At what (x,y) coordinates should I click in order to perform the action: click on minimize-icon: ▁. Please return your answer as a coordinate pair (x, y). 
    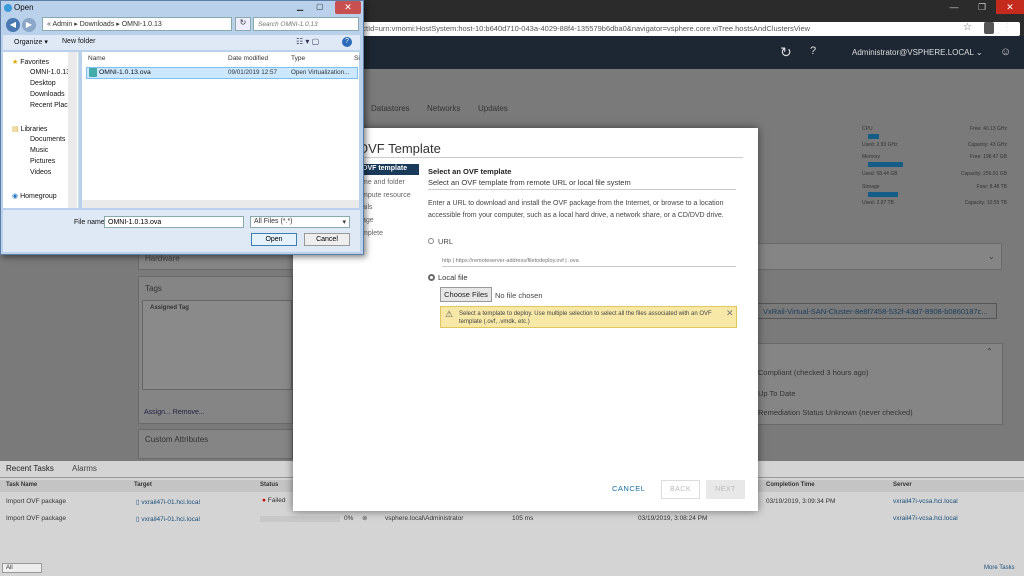
    Looking at the image, I should click on (300, 6).